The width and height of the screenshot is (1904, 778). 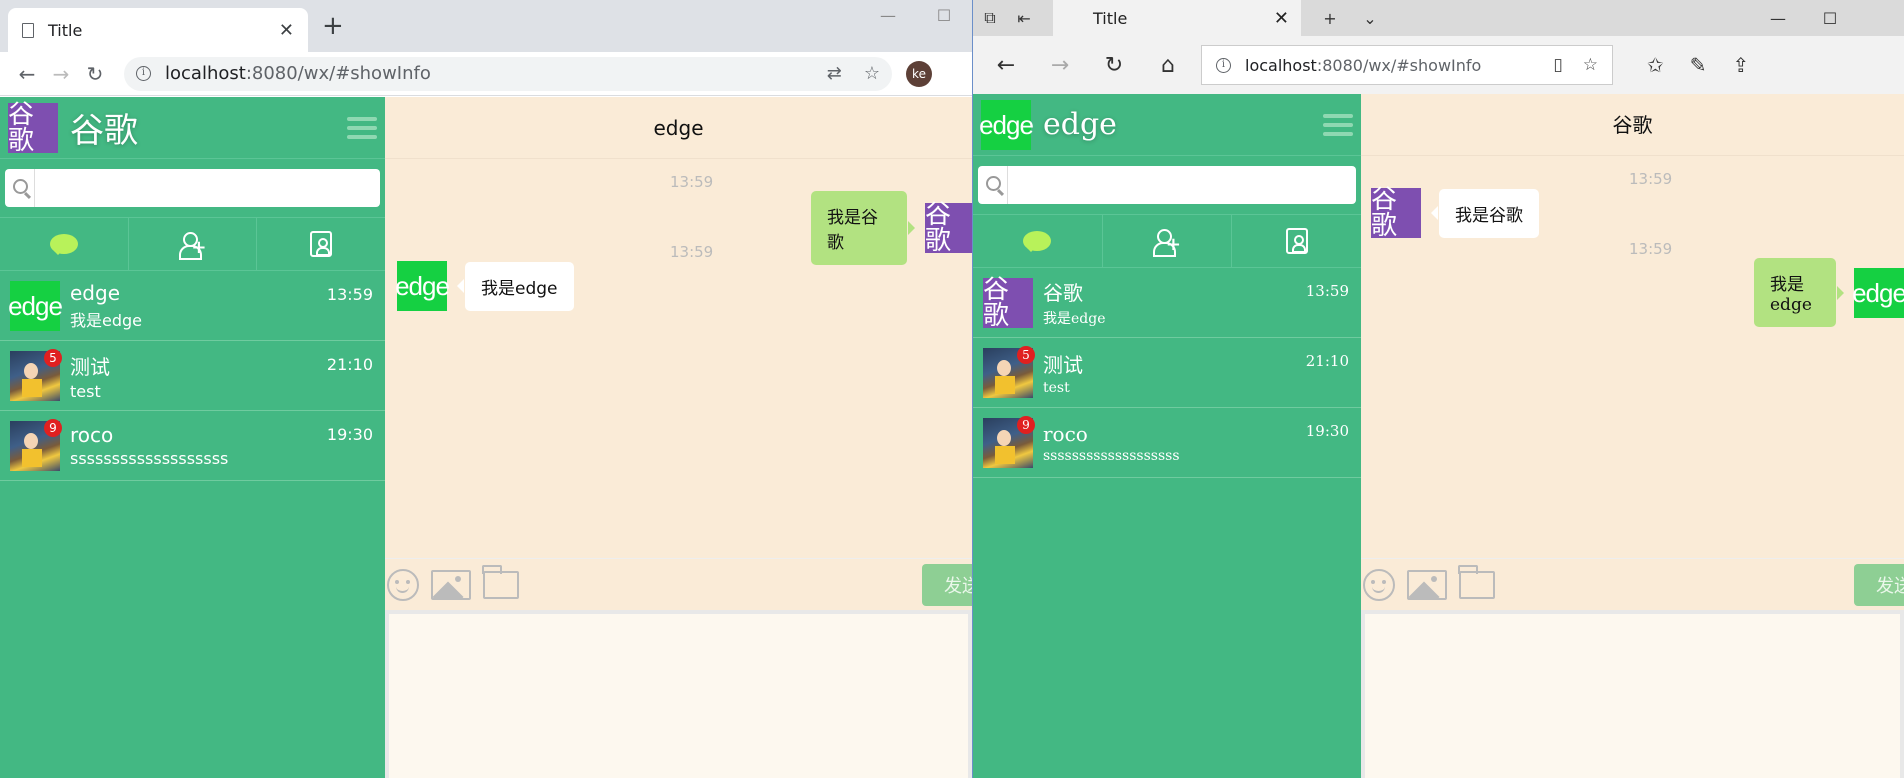 I want to click on edge-tab-strip: ⧉ ⇤ Title ✕ + ⌄ — ☐, so click(x=1438, y=18).